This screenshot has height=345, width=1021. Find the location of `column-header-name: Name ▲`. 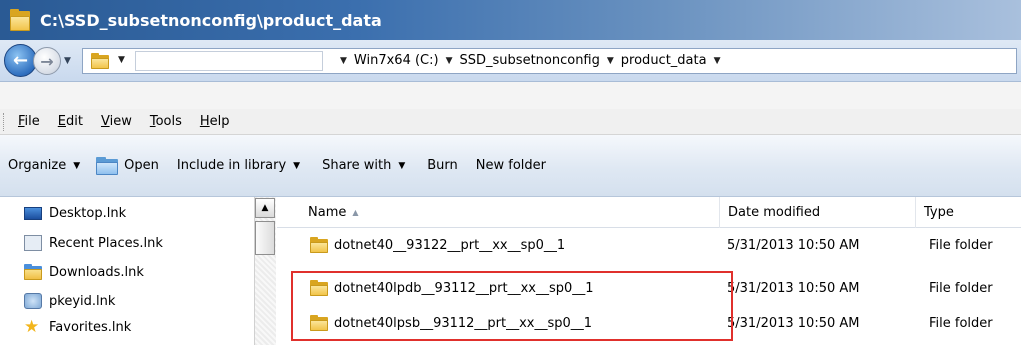

column-header-name: Name ▲ is located at coordinates (498, 212).